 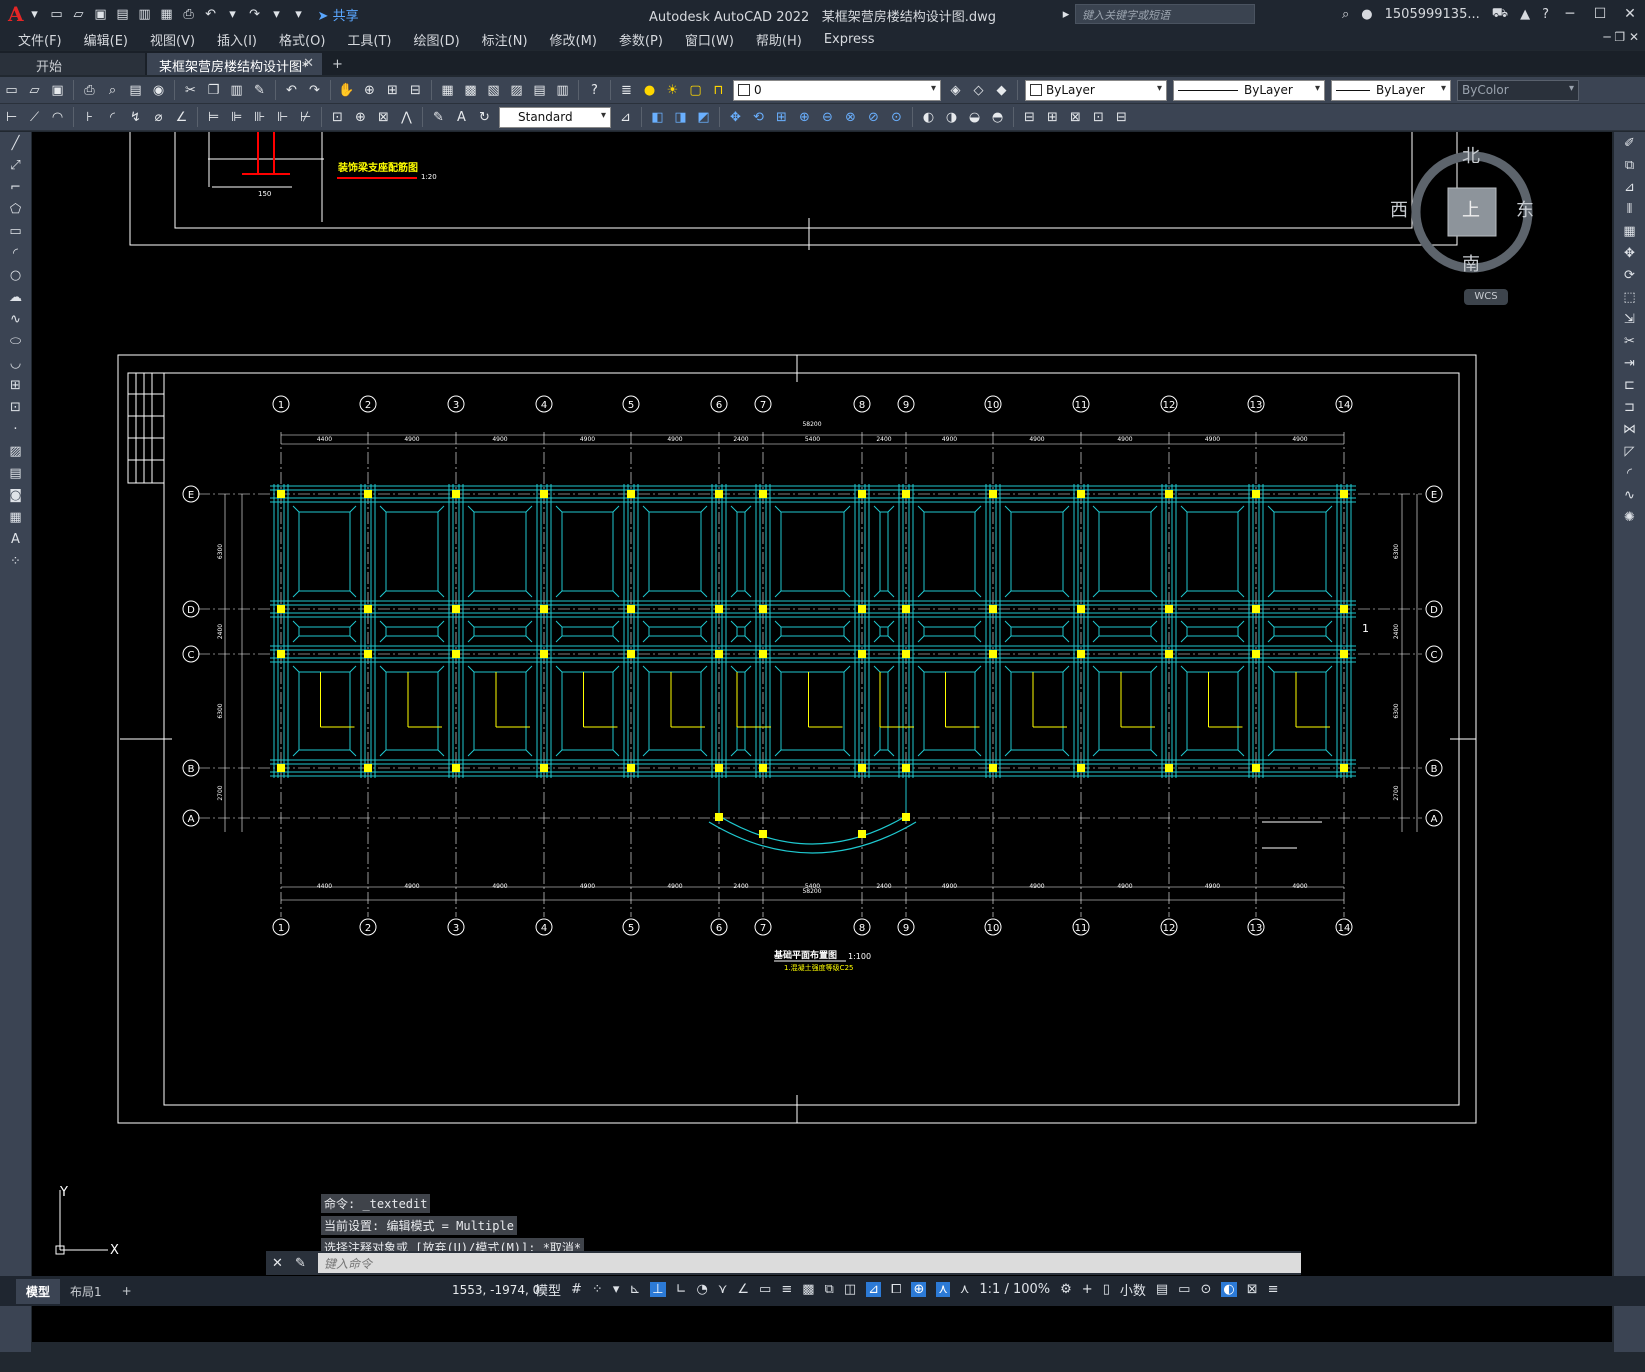 I want to click on linetype-dropdown: ByLayer ▾, so click(x=1249, y=90).